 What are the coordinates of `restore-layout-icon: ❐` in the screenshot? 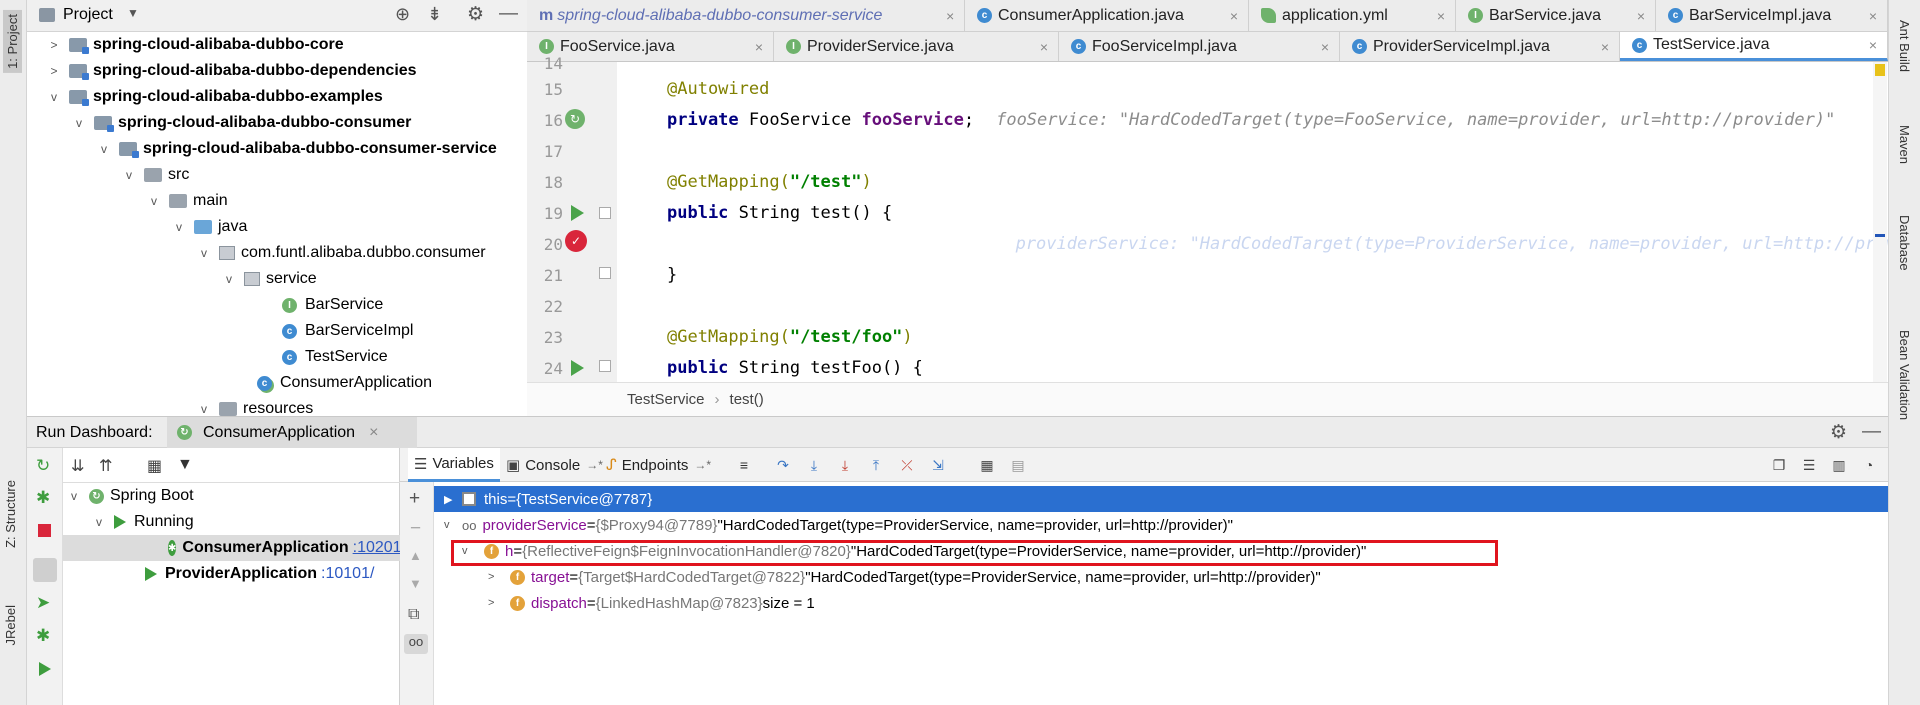 It's located at (1779, 465).